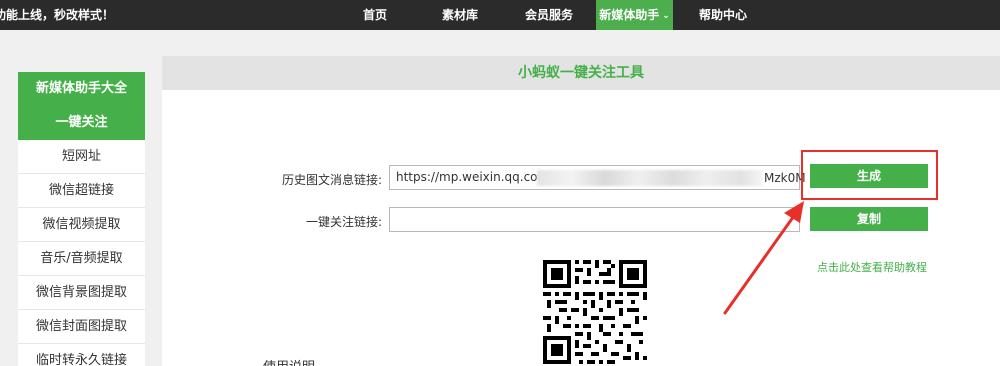 This screenshot has height=366, width=1000. Describe the element at coordinates (763, 258) in the screenshot. I see `annotation-arrow` at that location.